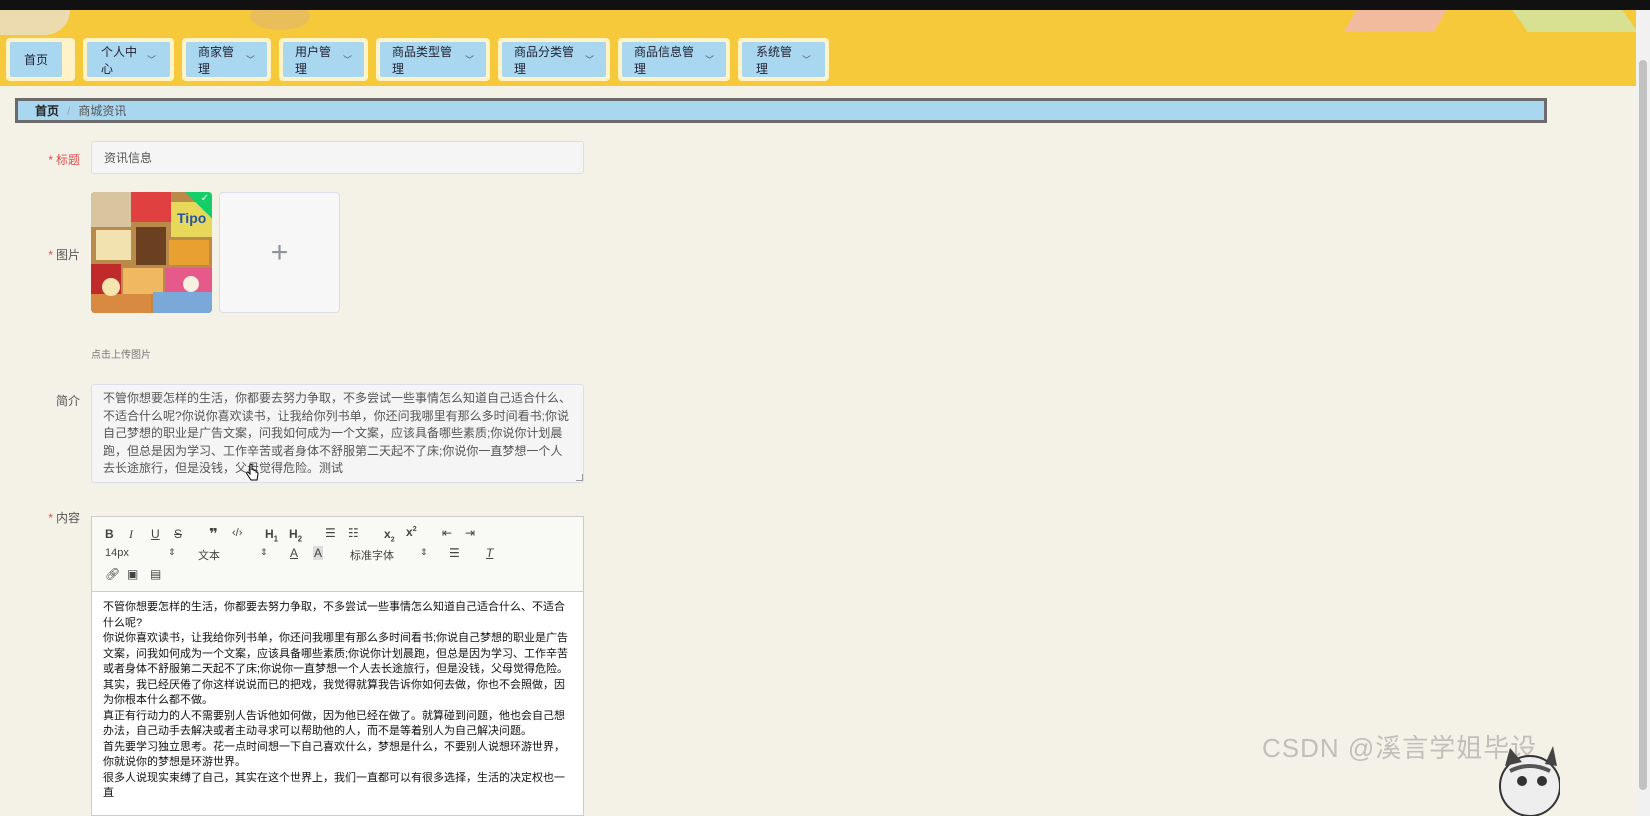 This screenshot has height=816, width=1650. I want to click on scrollbar-thumb, so click(1643, 425).